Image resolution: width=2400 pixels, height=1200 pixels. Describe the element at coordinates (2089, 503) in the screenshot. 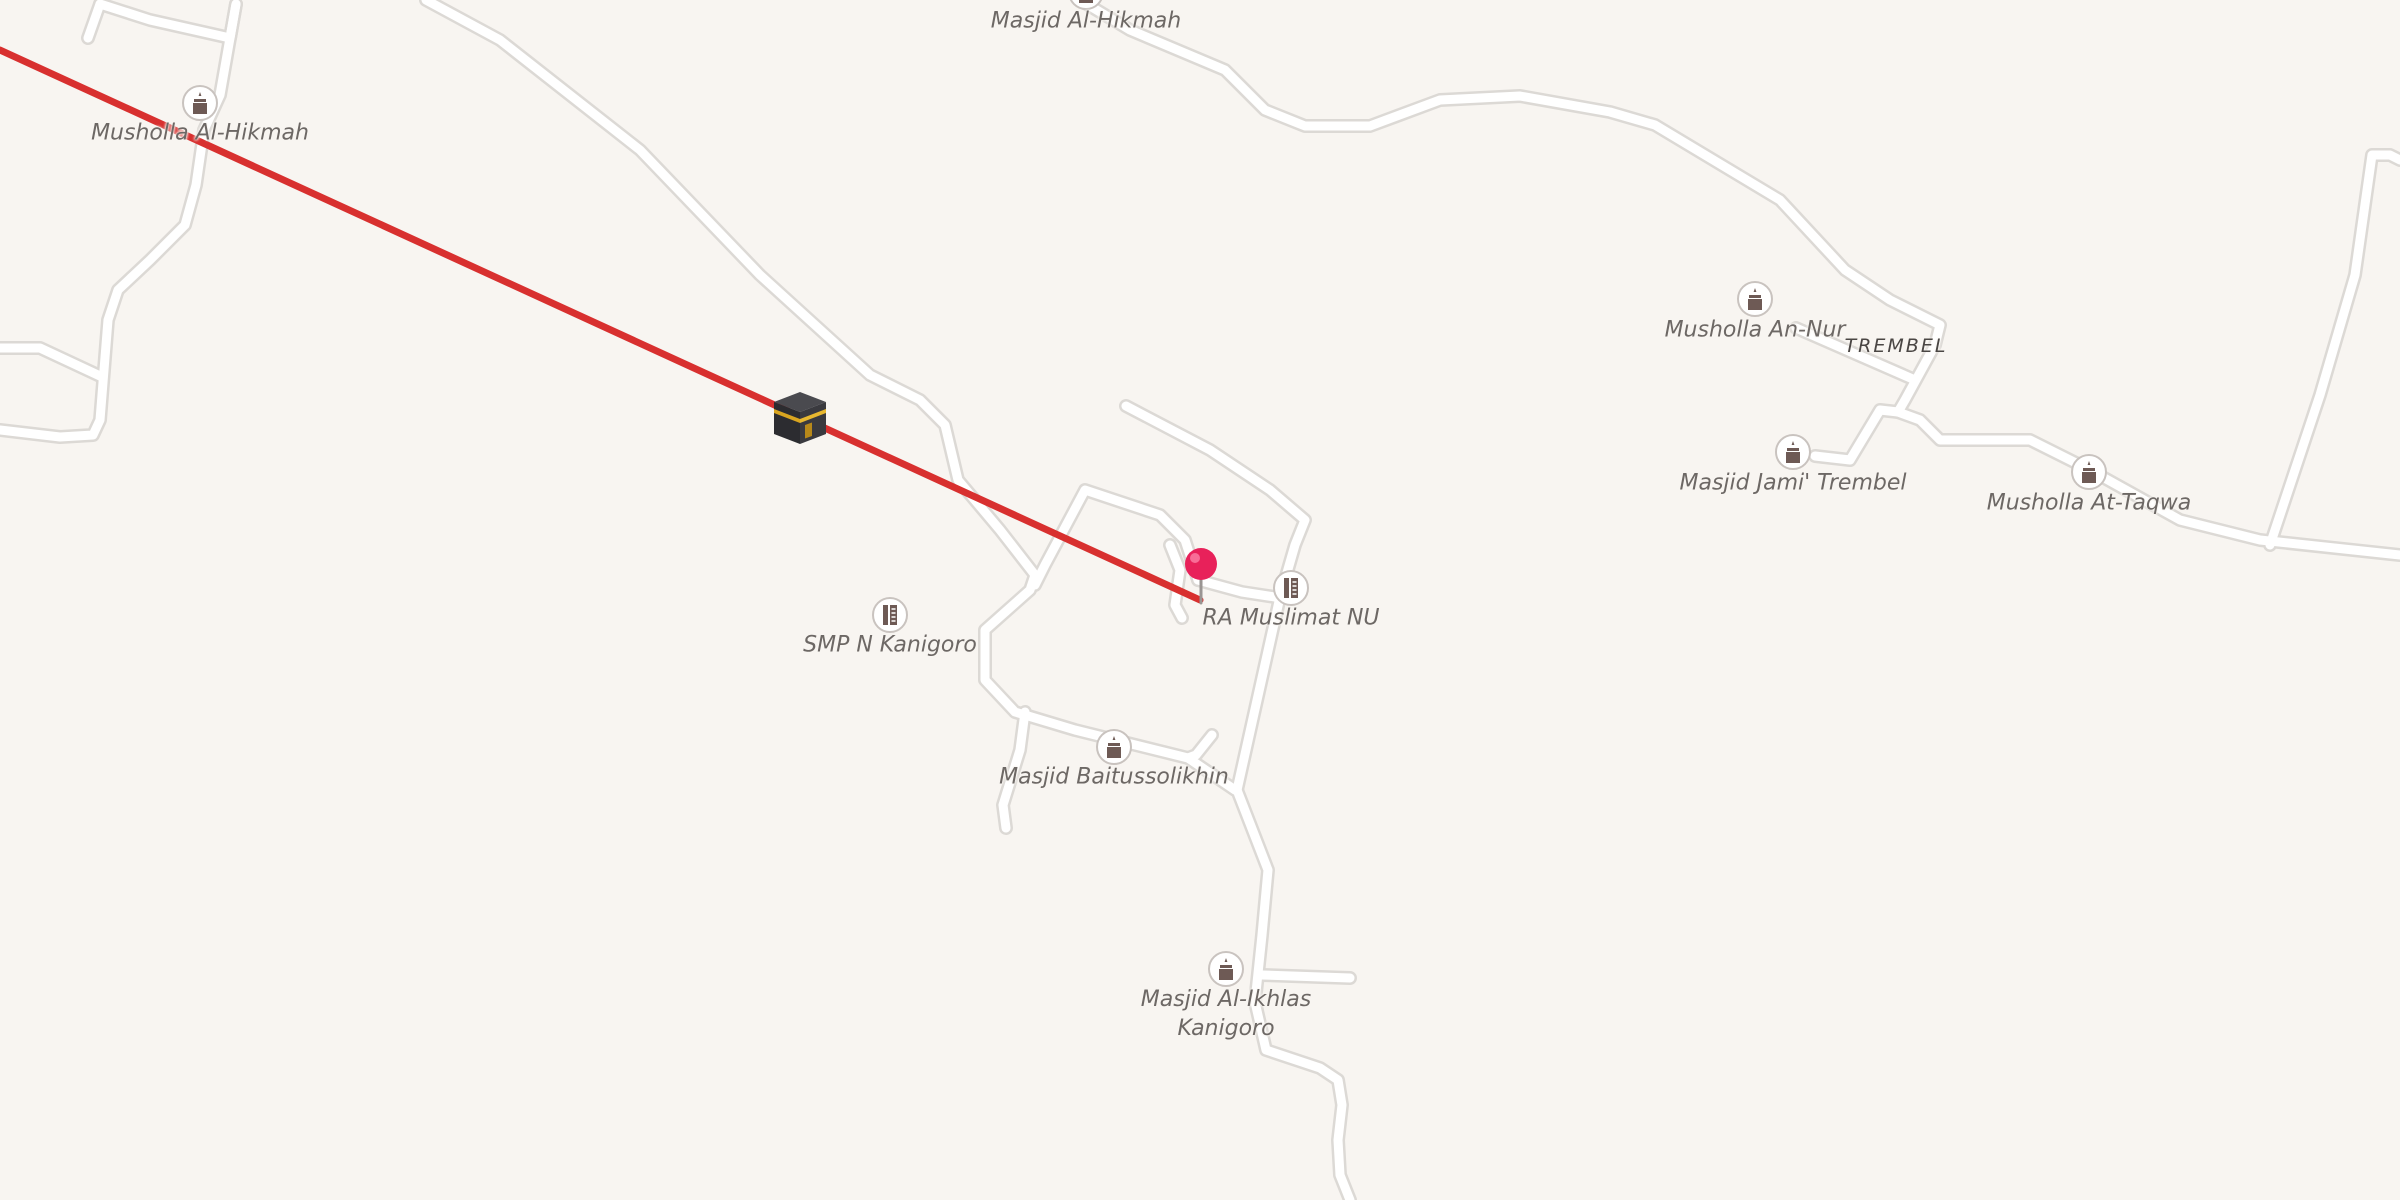

I see `poi-label-musholla-at-taqwa: Musholla At-Taqwa` at that location.